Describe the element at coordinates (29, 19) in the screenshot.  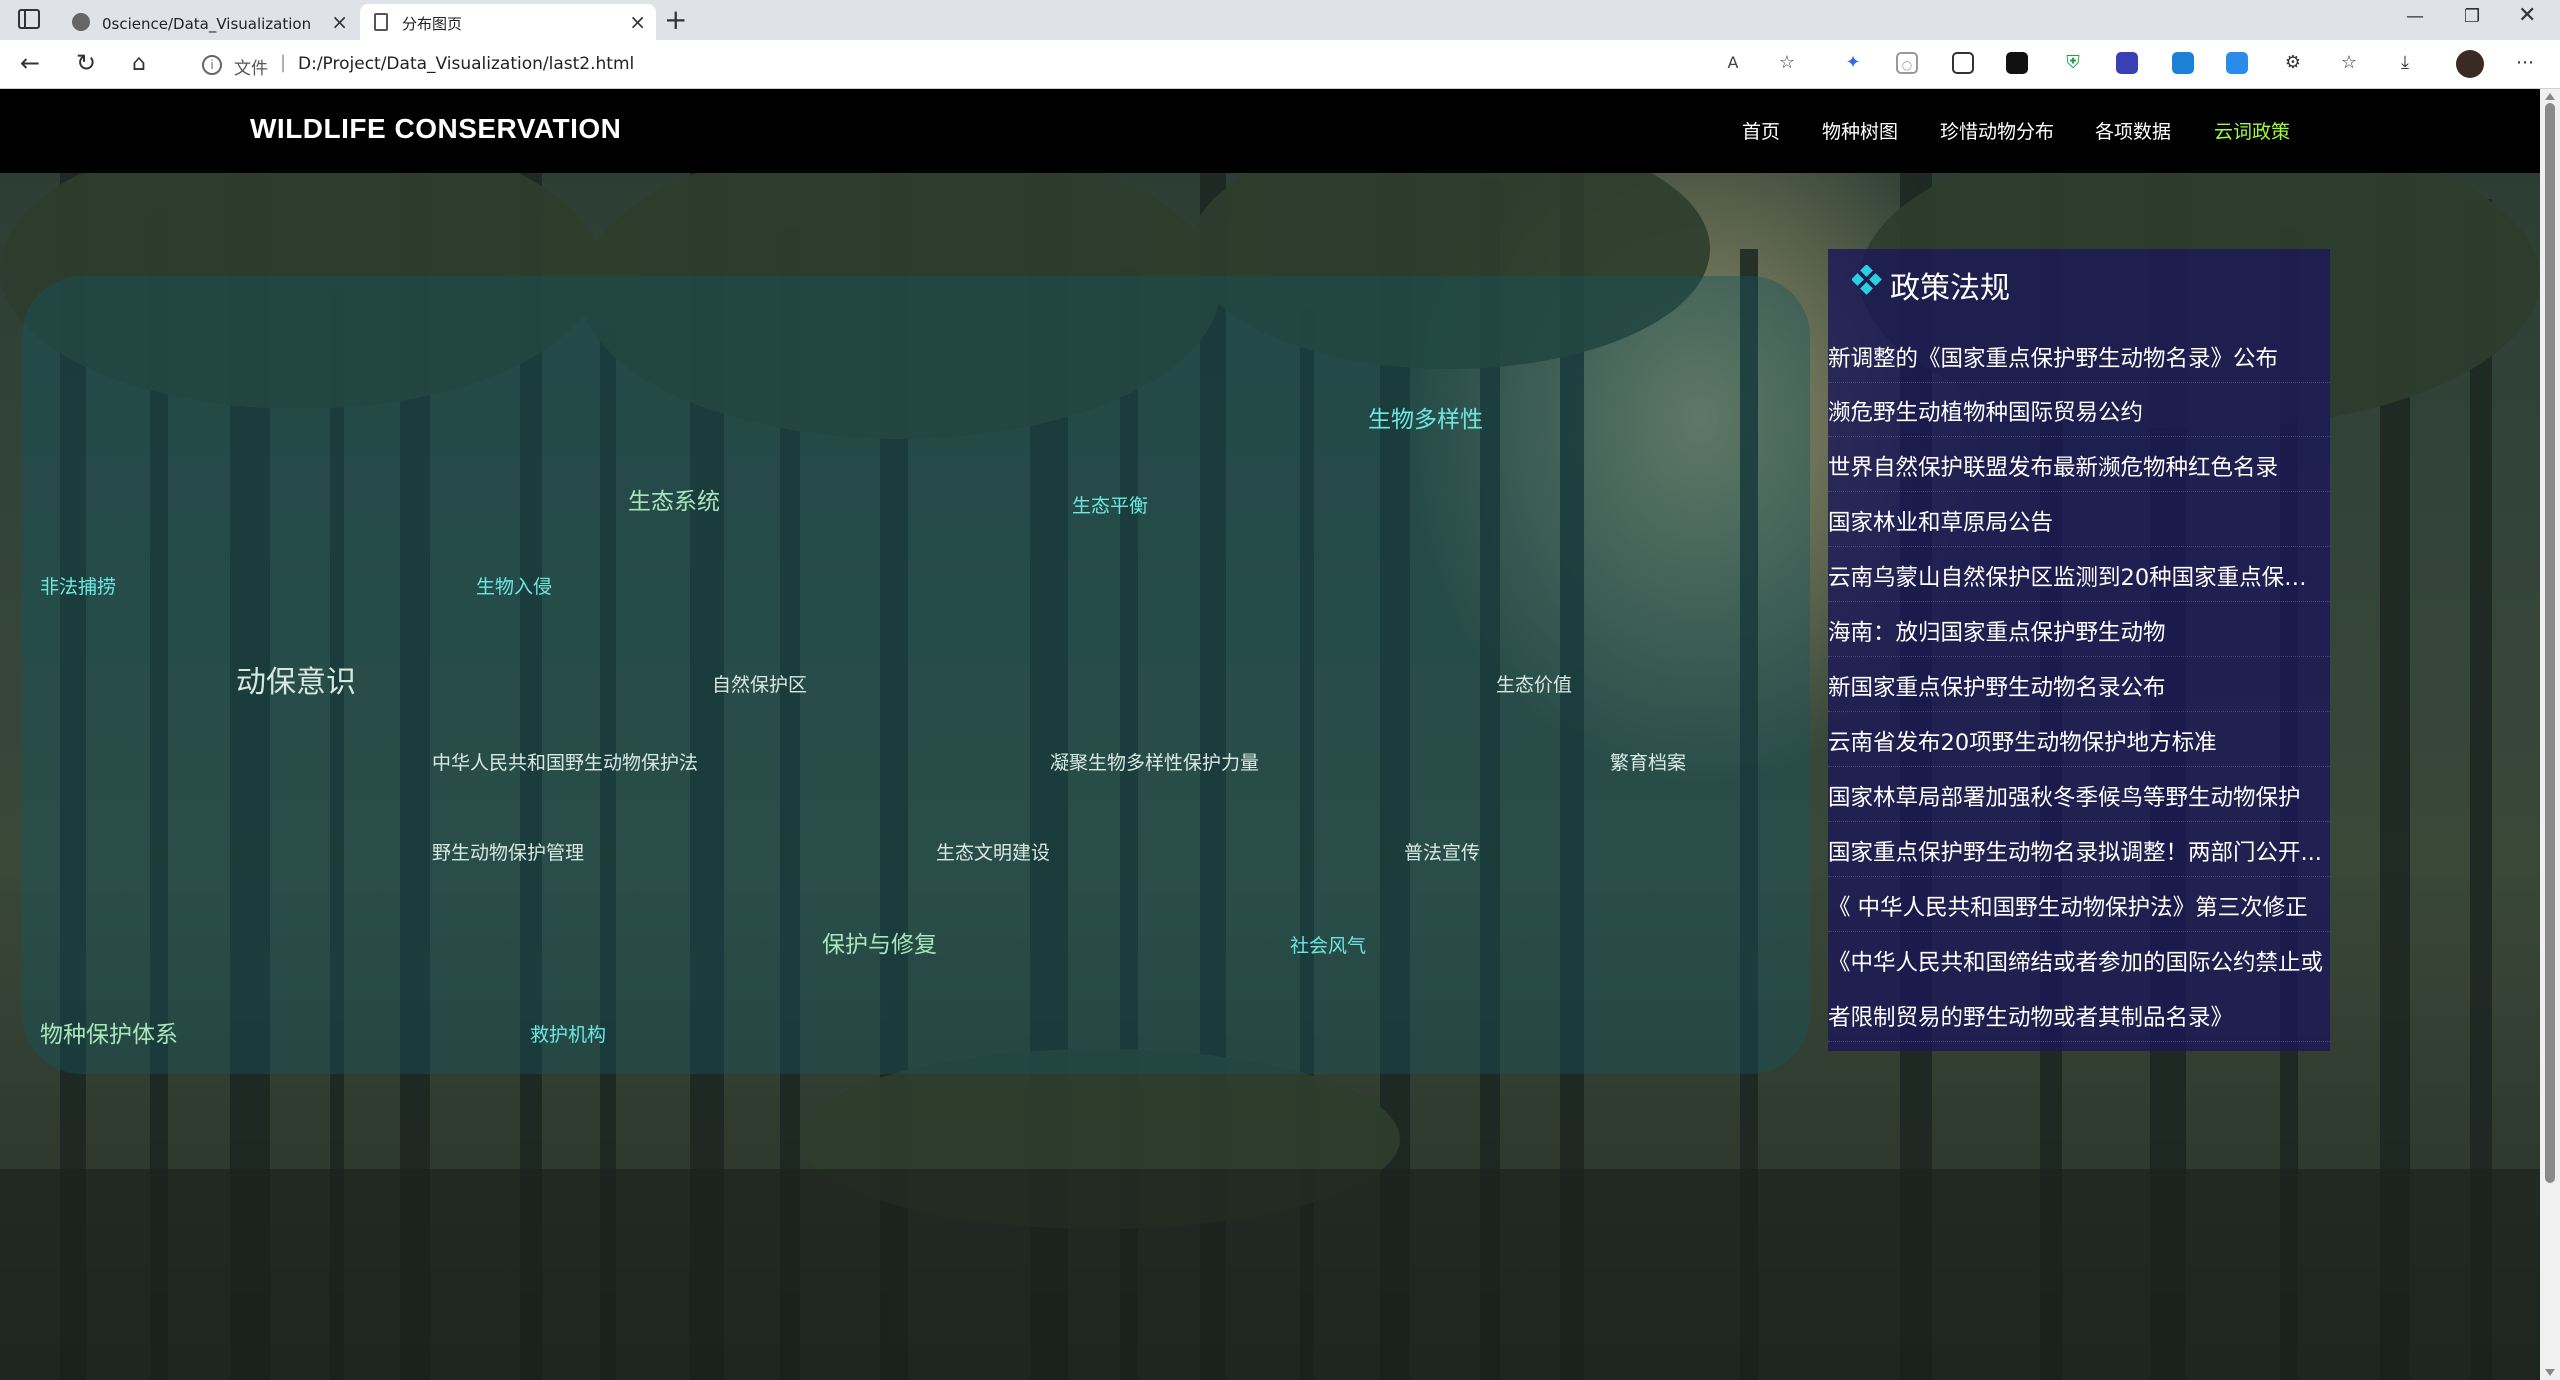
I see `tab-actions-icon` at that location.